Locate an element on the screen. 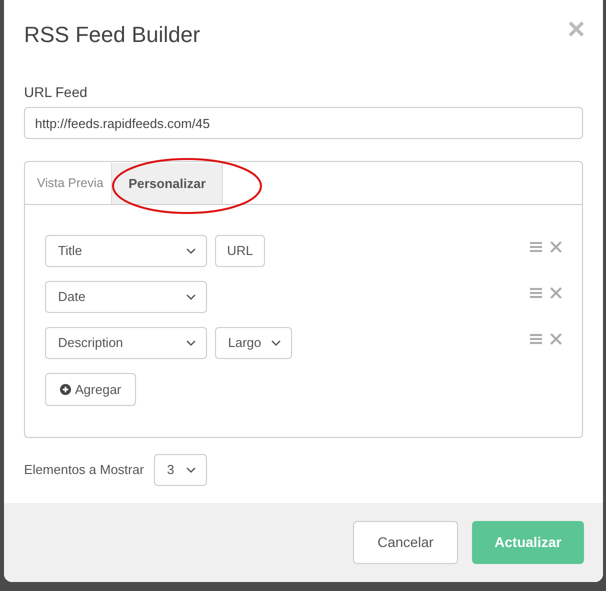 This screenshot has height=591, width=606. field-select: Title is located at coordinates (126, 251).